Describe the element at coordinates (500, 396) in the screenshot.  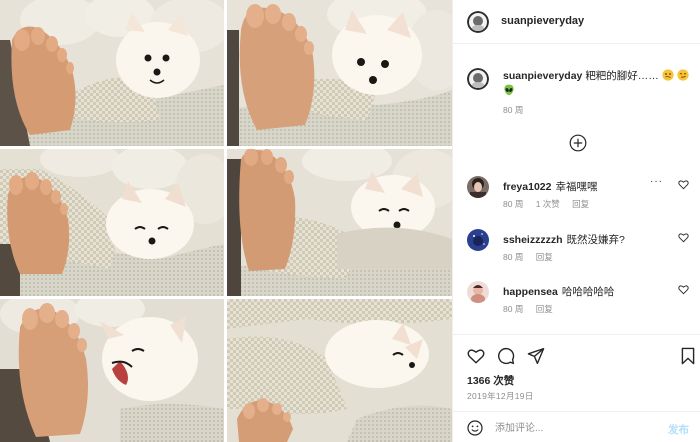
I see `post-date: 2019年12月19日` at that location.